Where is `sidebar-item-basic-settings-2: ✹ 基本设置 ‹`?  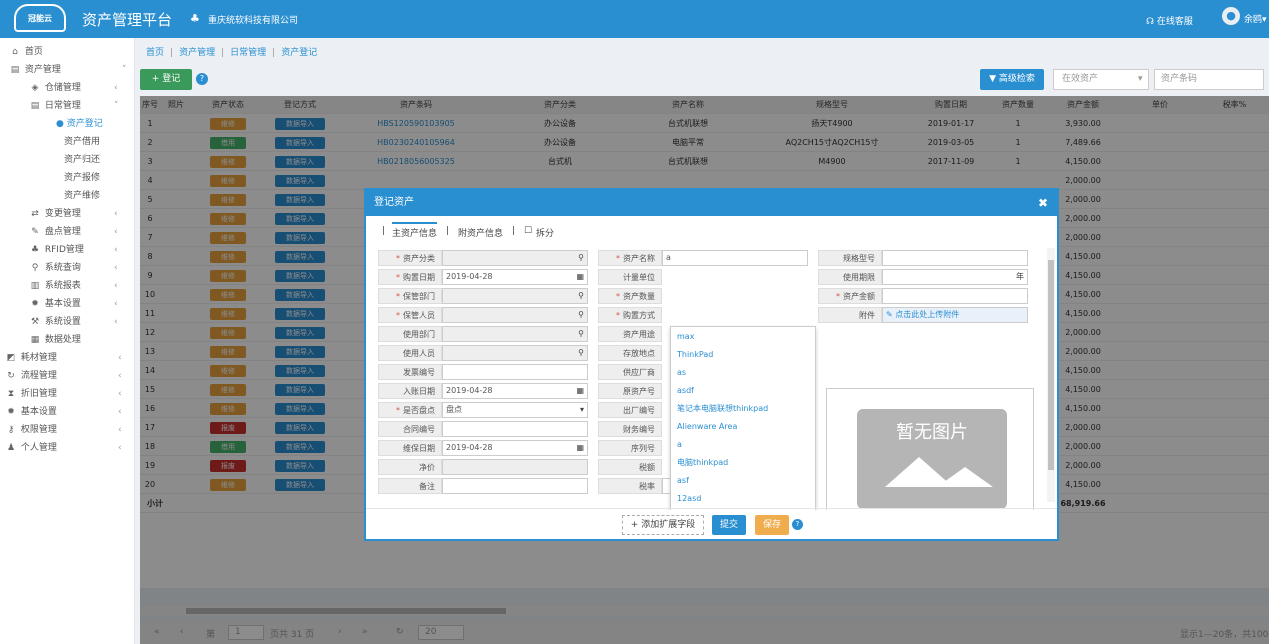 sidebar-item-basic-settings-2: ✹ 基本设置 ‹ is located at coordinates (62, 412).